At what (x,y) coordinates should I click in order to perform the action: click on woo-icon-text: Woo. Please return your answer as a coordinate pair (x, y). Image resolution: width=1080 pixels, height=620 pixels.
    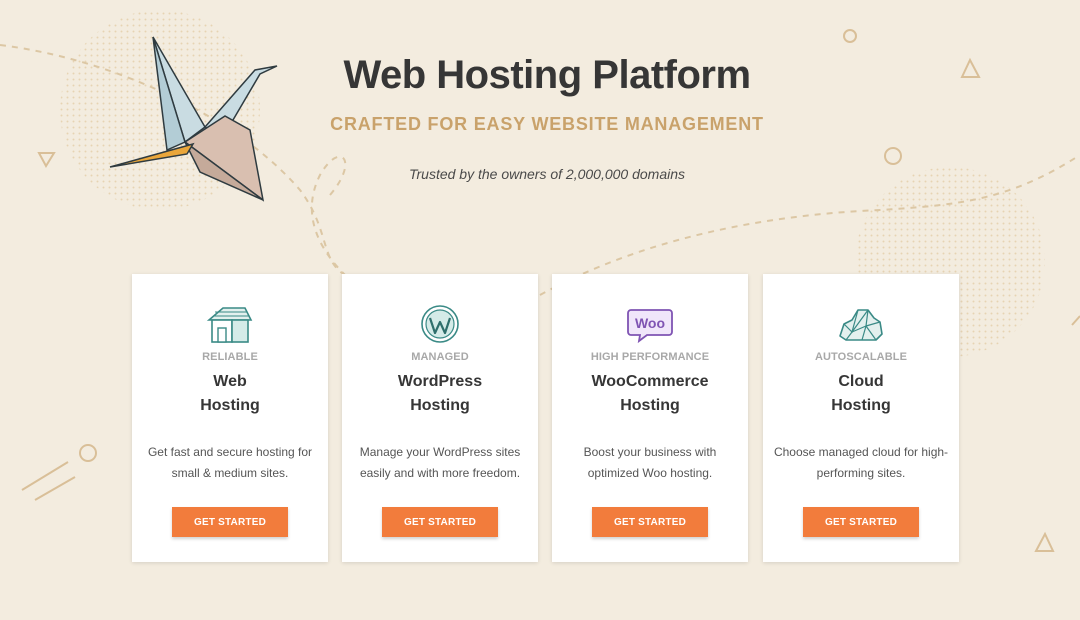
    Looking at the image, I should click on (650, 323).